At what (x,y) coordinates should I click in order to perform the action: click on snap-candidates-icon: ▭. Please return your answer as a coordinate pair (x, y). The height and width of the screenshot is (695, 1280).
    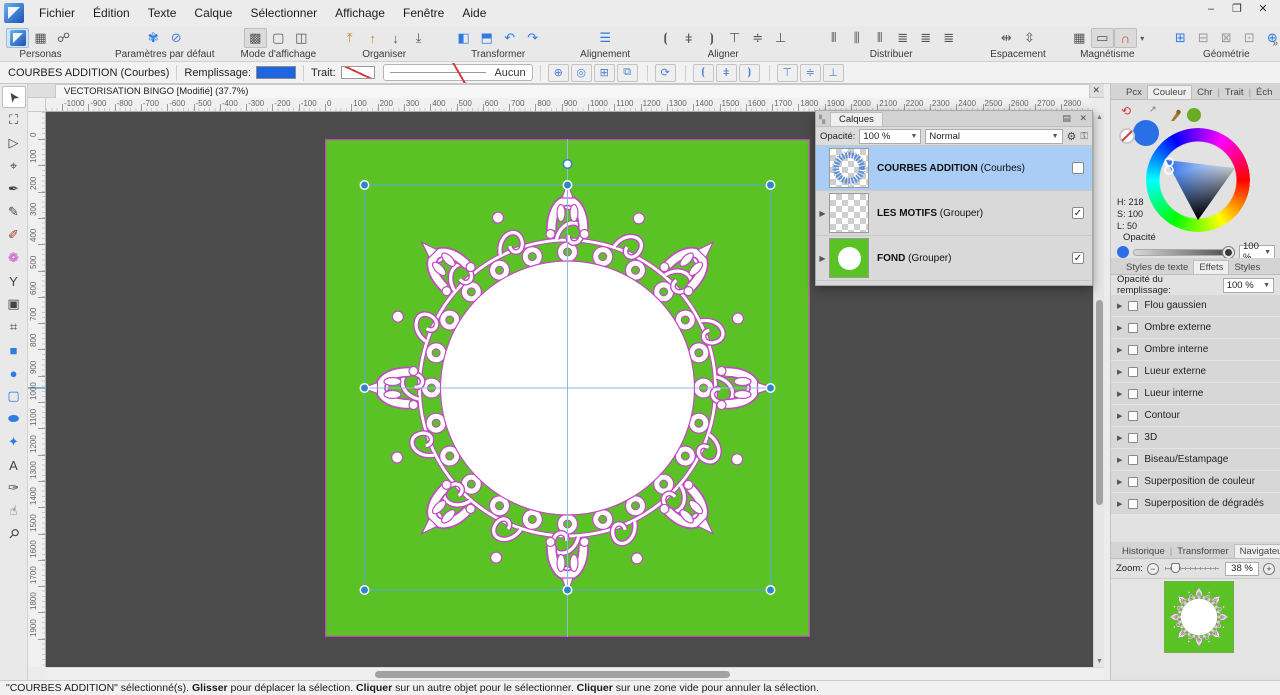
    Looking at the image, I should click on (1102, 38).